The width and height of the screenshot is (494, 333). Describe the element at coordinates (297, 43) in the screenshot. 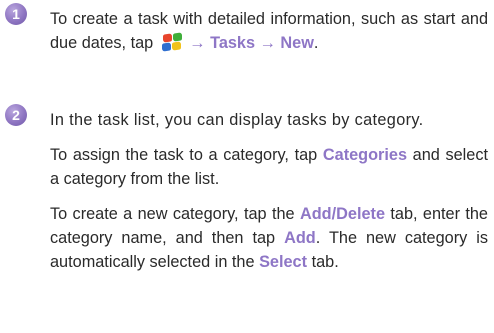

I see `menu-keyword-new: New` at that location.